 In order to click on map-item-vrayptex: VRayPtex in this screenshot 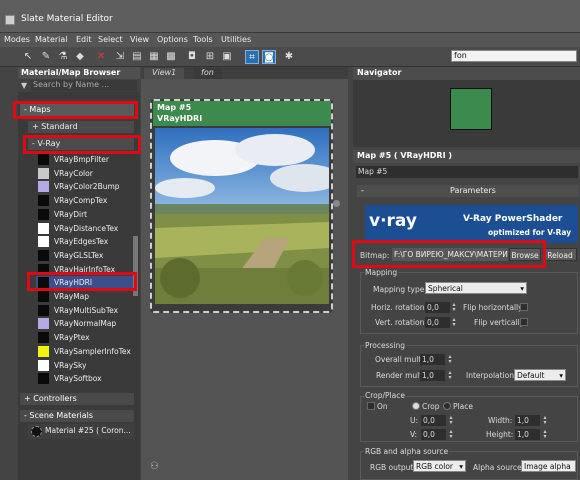, I will do `click(85, 337)`.